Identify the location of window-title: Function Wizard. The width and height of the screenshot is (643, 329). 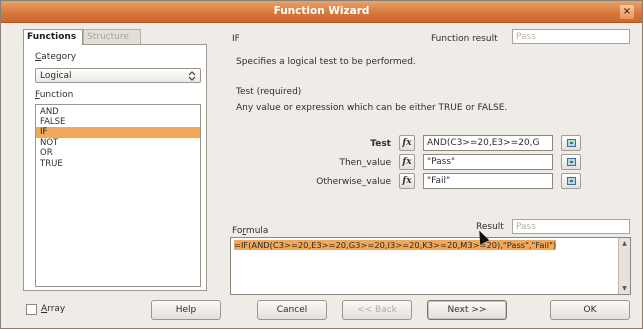
(321, 11).